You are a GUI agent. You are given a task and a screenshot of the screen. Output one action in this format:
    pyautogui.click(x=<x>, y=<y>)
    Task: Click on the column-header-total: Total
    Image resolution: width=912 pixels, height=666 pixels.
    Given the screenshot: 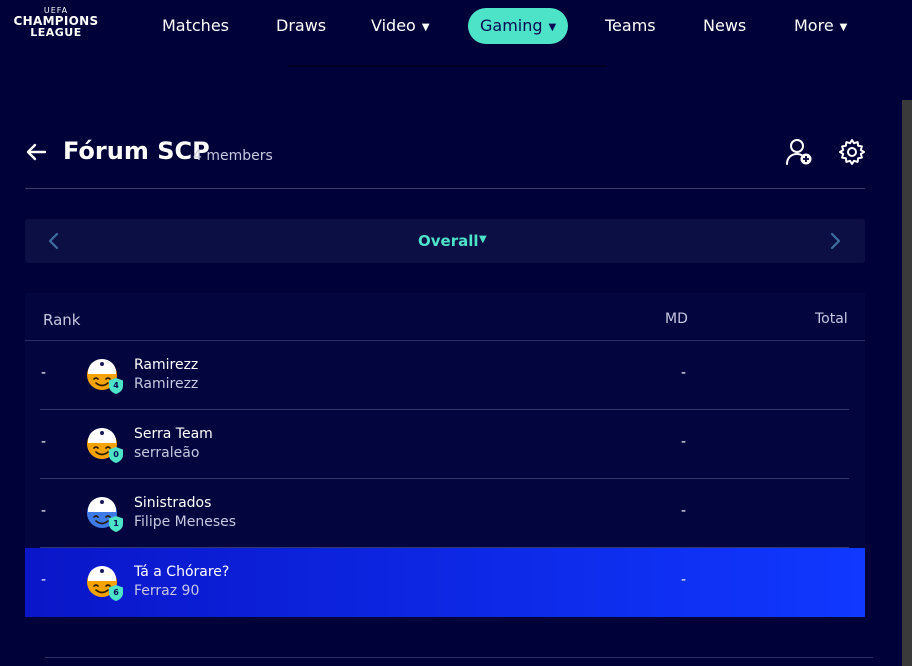 What is the action you would take?
    pyautogui.click(x=831, y=319)
    